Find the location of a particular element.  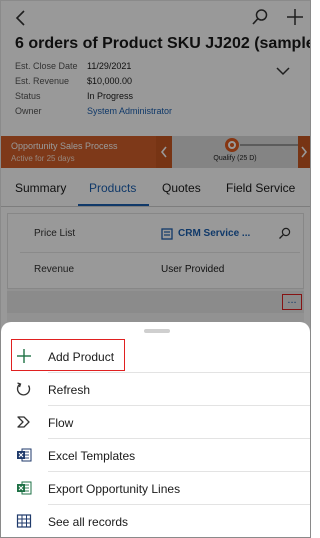

menu-item-refresh: Refresh is located at coordinates (155, 389).